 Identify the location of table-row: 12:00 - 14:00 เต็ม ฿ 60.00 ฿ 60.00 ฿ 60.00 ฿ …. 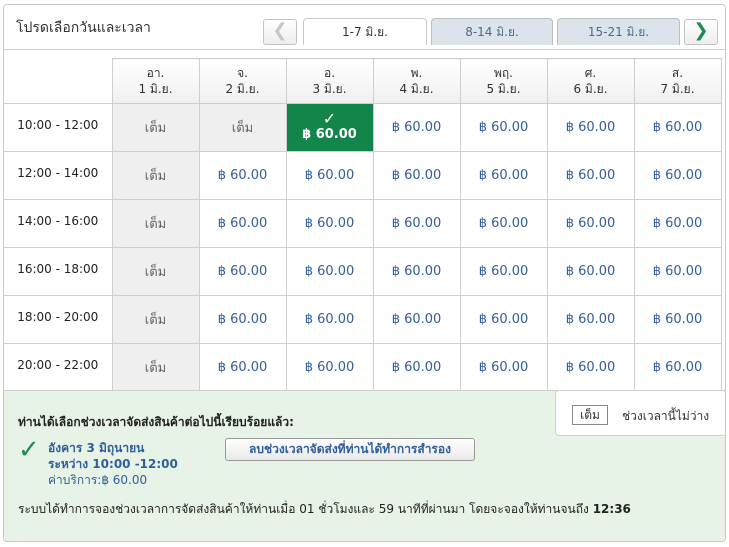
(363, 175).